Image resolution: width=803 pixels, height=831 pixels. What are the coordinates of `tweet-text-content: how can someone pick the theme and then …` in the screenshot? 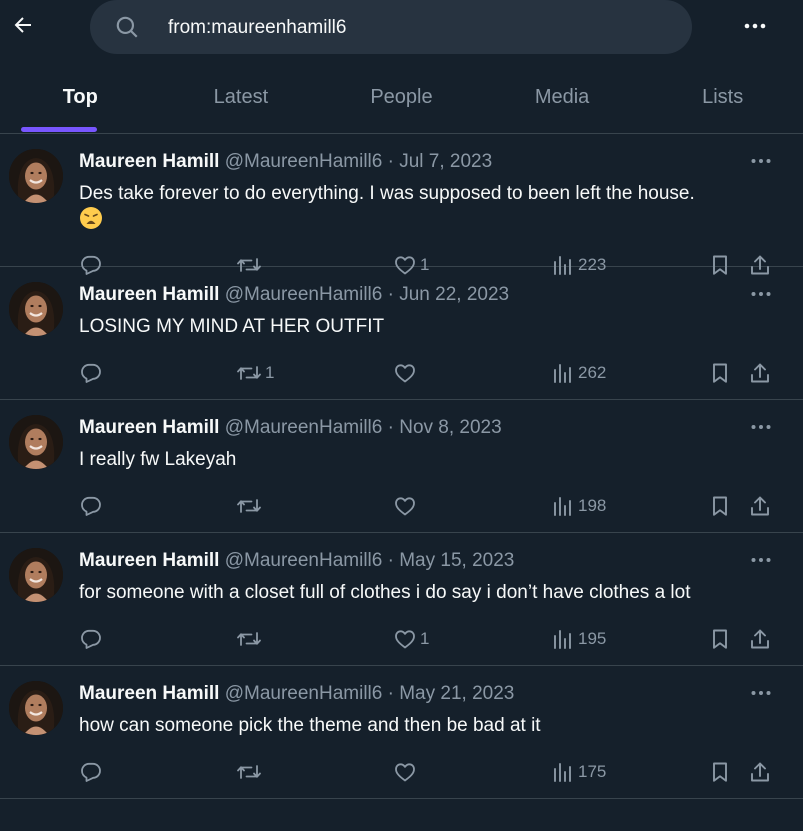 It's located at (310, 725).